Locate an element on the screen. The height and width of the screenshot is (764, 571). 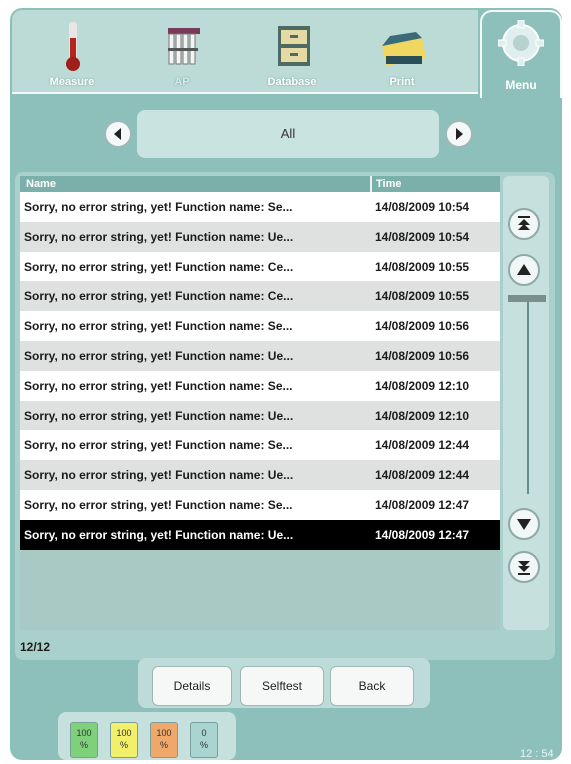
column-header-time: Time is located at coordinates (388, 184).